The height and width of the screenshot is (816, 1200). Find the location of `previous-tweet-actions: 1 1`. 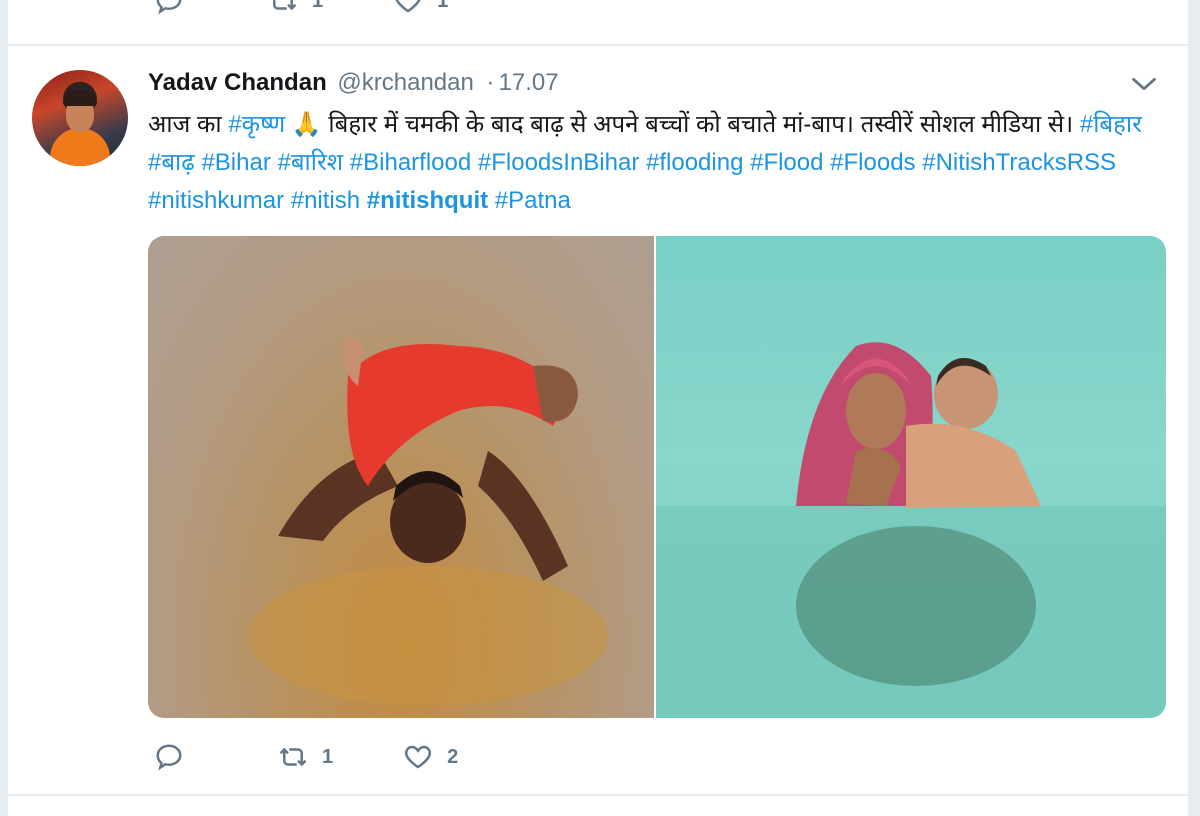

previous-tweet-actions: 1 1 is located at coordinates (336, 8).